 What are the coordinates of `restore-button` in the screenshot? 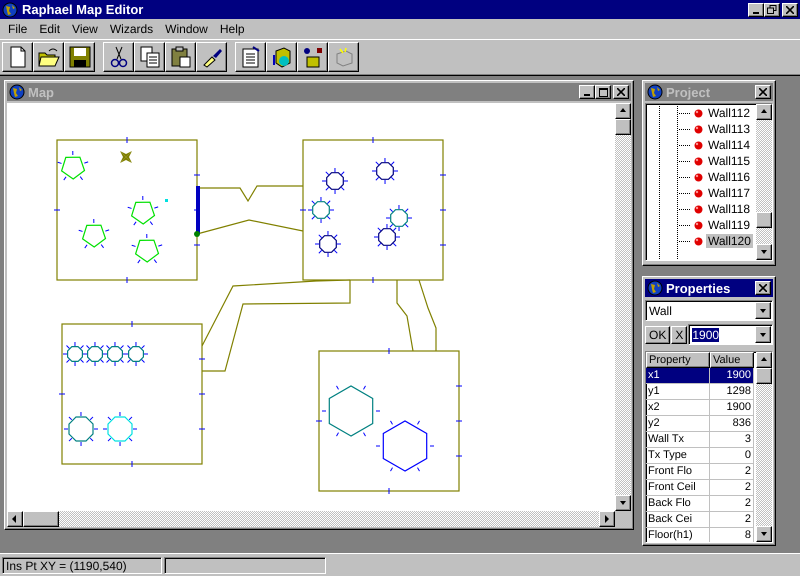 It's located at (772, 9).